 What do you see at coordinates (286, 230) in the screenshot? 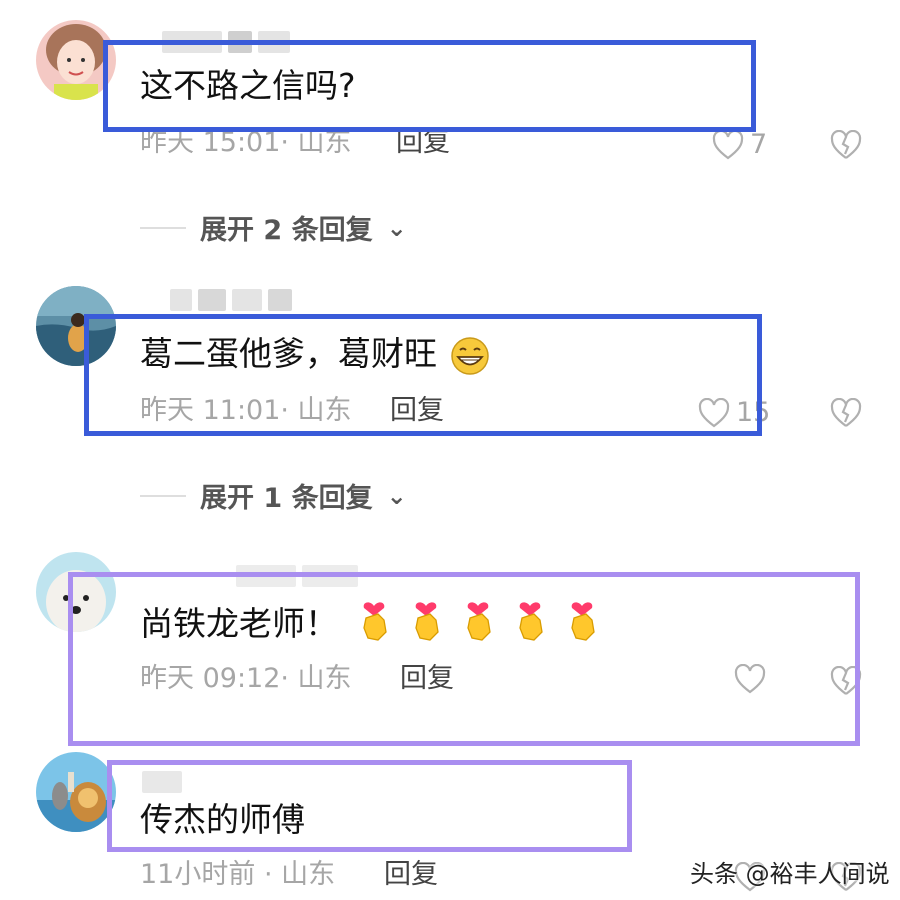
I see `expand-replies-label: 展开 2 条回复` at bounding box center [286, 230].